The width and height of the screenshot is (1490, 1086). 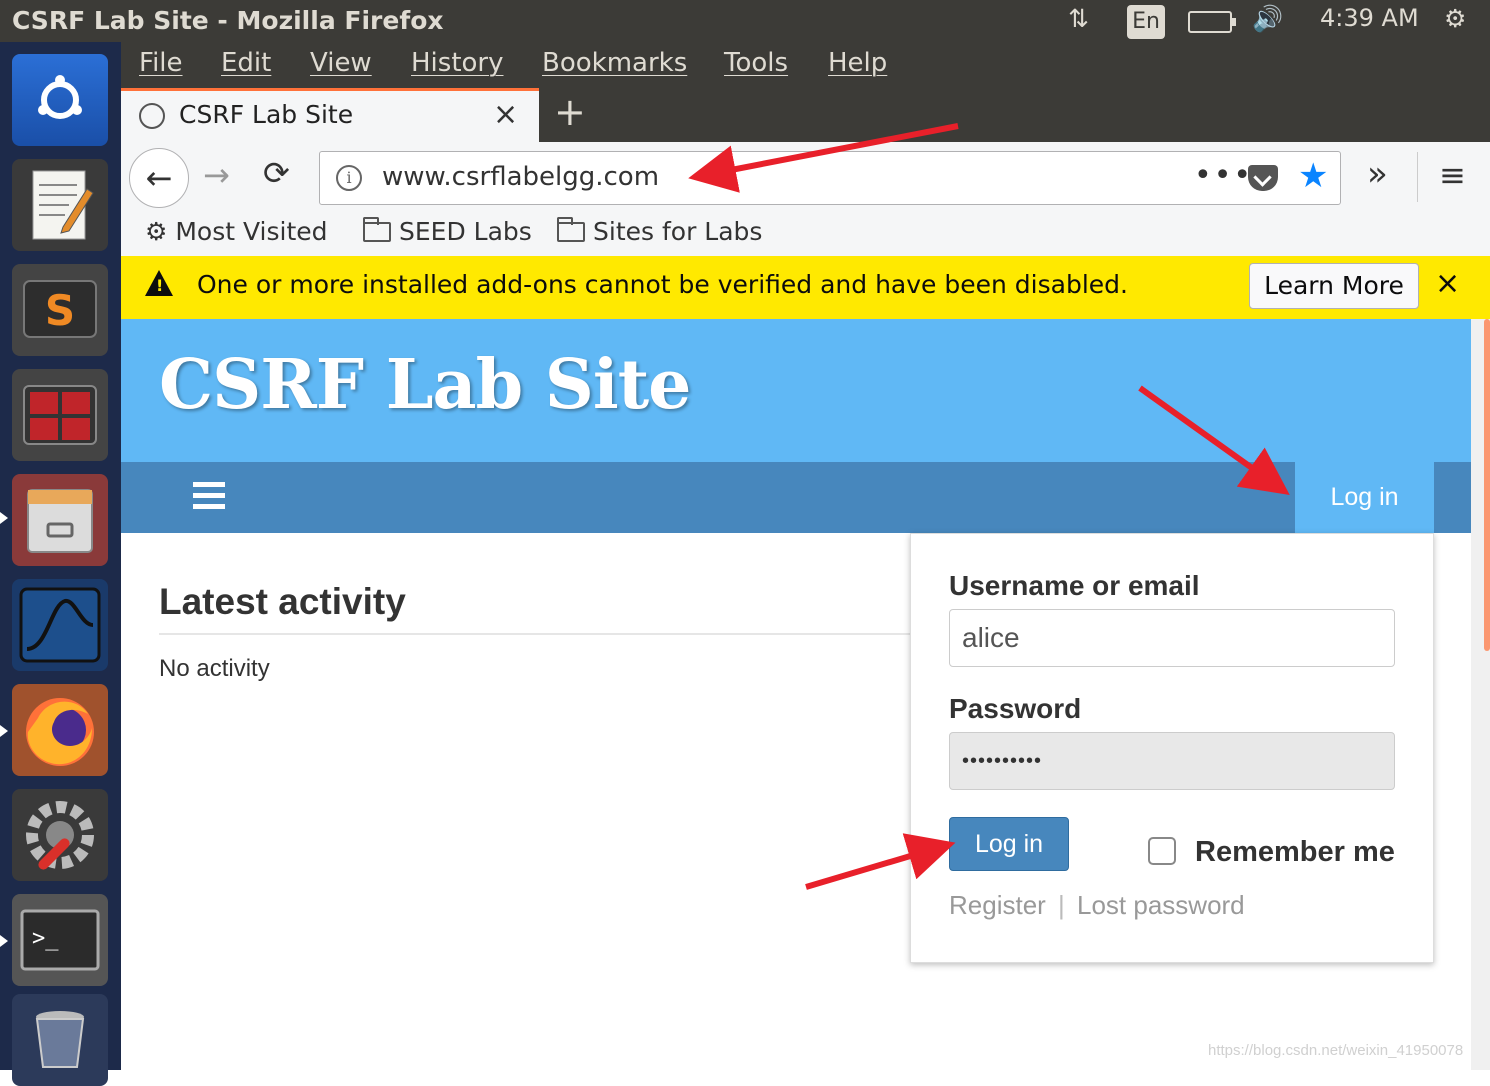 I want to click on terminal-icon: >_, so click(x=60, y=940).